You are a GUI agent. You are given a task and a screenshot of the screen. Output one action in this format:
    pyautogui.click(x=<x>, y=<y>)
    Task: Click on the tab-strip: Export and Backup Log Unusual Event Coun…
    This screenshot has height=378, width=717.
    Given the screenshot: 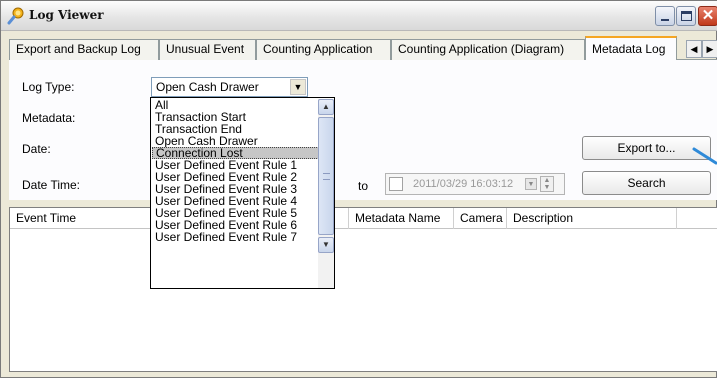 What is the action you would take?
    pyautogui.click(x=363, y=48)
    